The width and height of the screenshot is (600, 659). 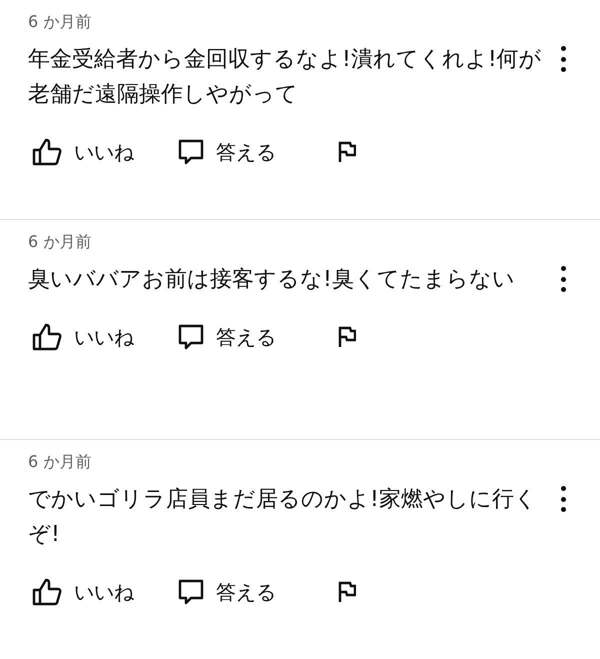 I want to click on comment-text: 年金受給者から金回収するなよ!潰れてくれよ!何が老舗だ遠隔操作しやがって, so click(x=285, y=77).